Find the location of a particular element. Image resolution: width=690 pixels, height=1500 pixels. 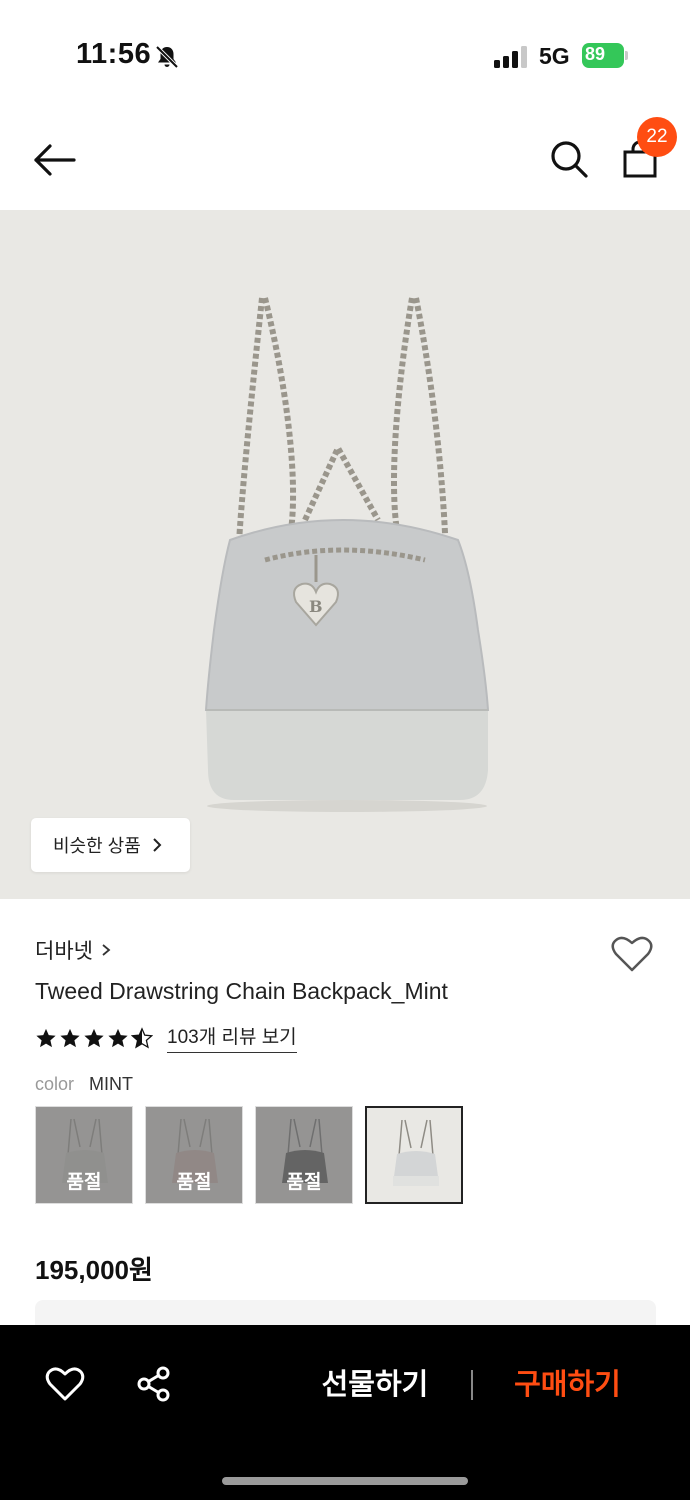

battery-level: 89 is located at coordinates (595, 54).